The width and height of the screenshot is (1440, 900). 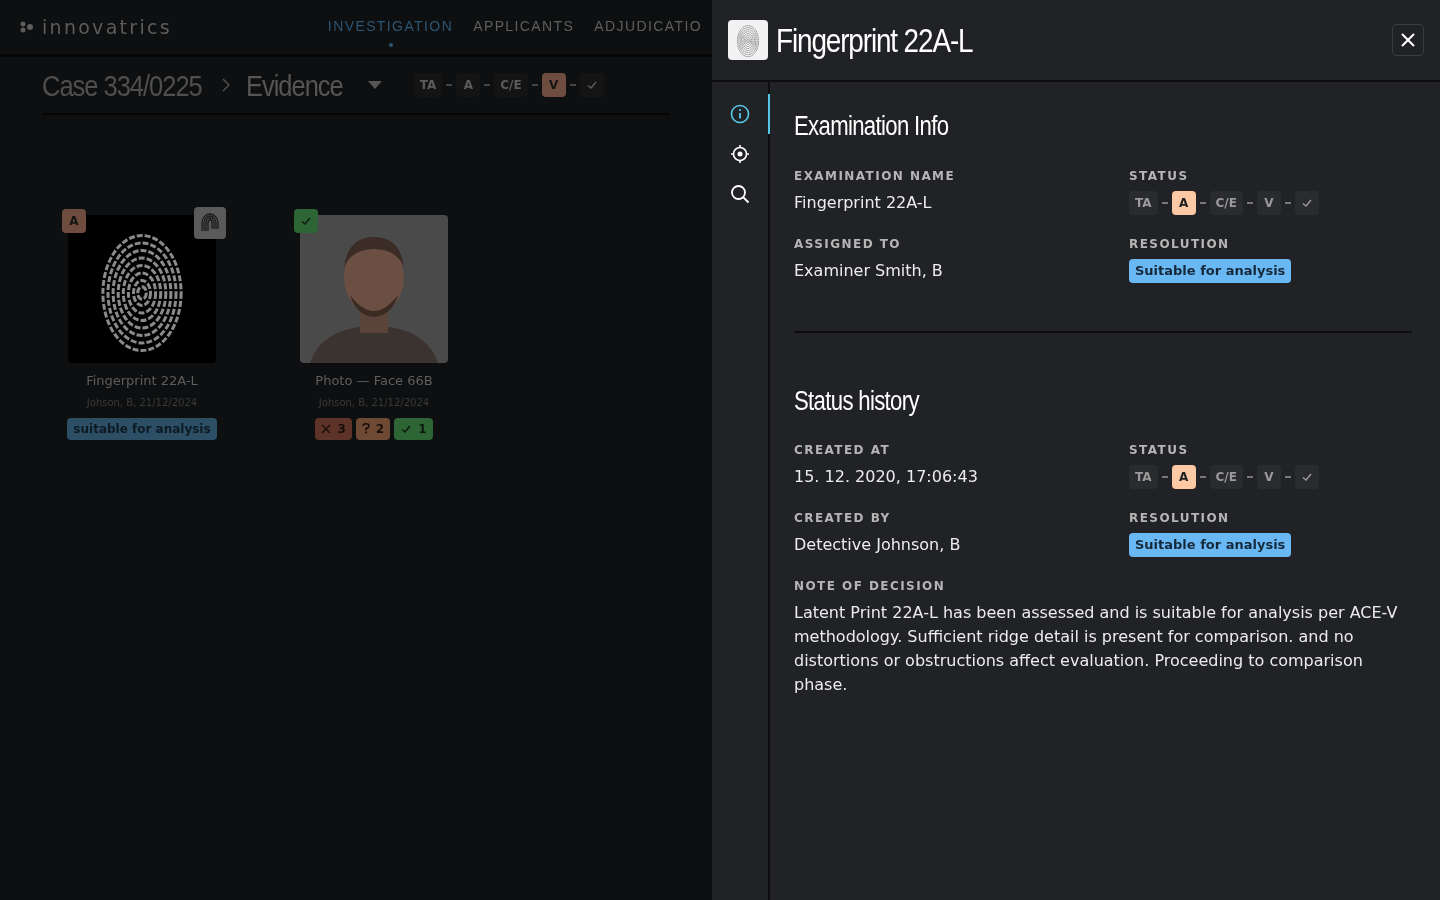 I want to click on search-icon, so click(x=740, y=194).